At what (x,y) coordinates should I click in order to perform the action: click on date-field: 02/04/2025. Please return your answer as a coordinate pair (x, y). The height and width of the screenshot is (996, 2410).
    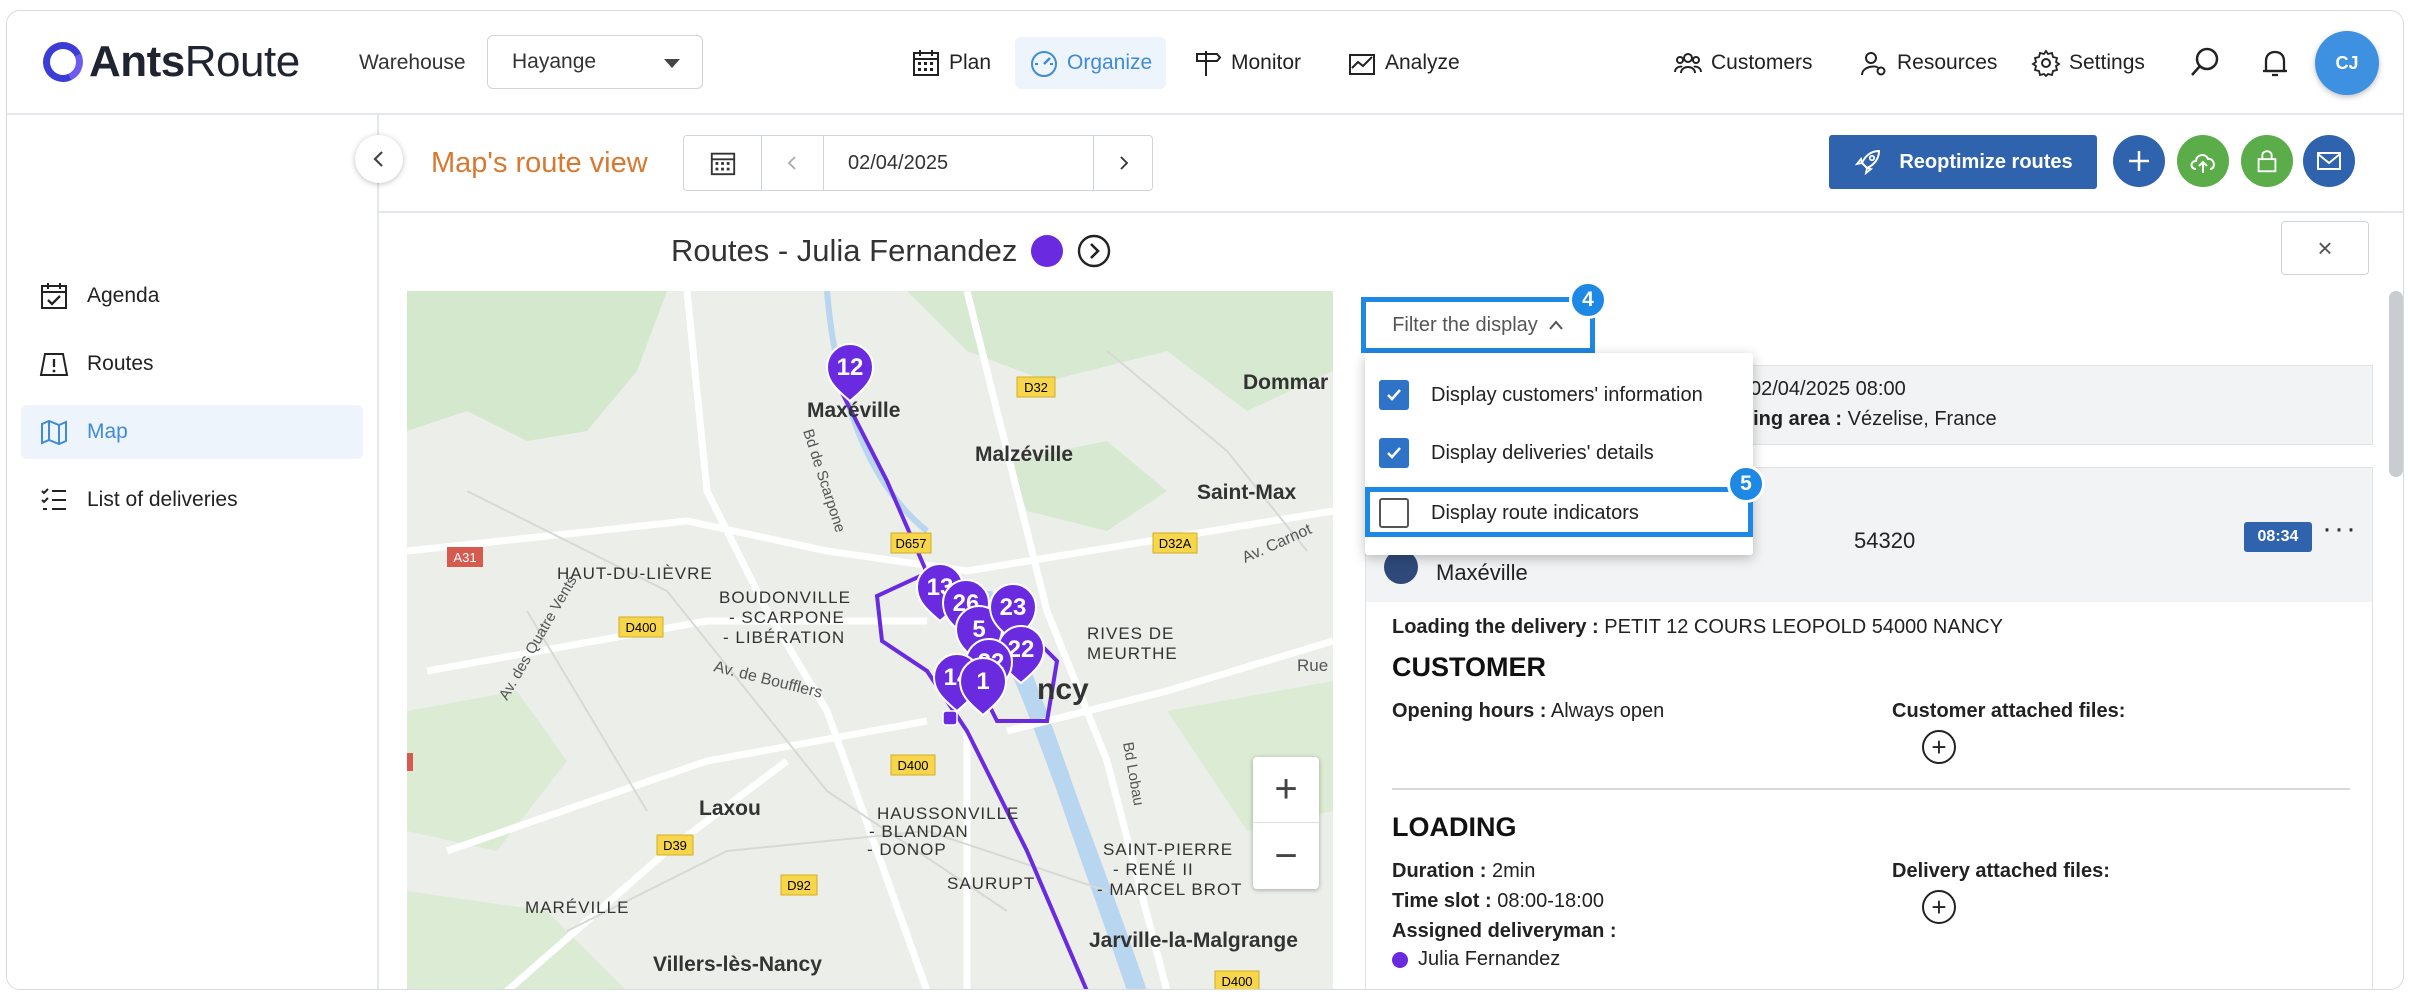
    Looking at the image, I should click on (959, 163).